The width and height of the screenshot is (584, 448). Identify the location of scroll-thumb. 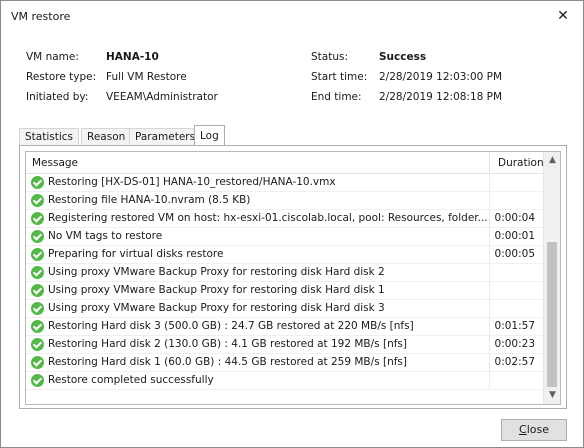
(552, 314).